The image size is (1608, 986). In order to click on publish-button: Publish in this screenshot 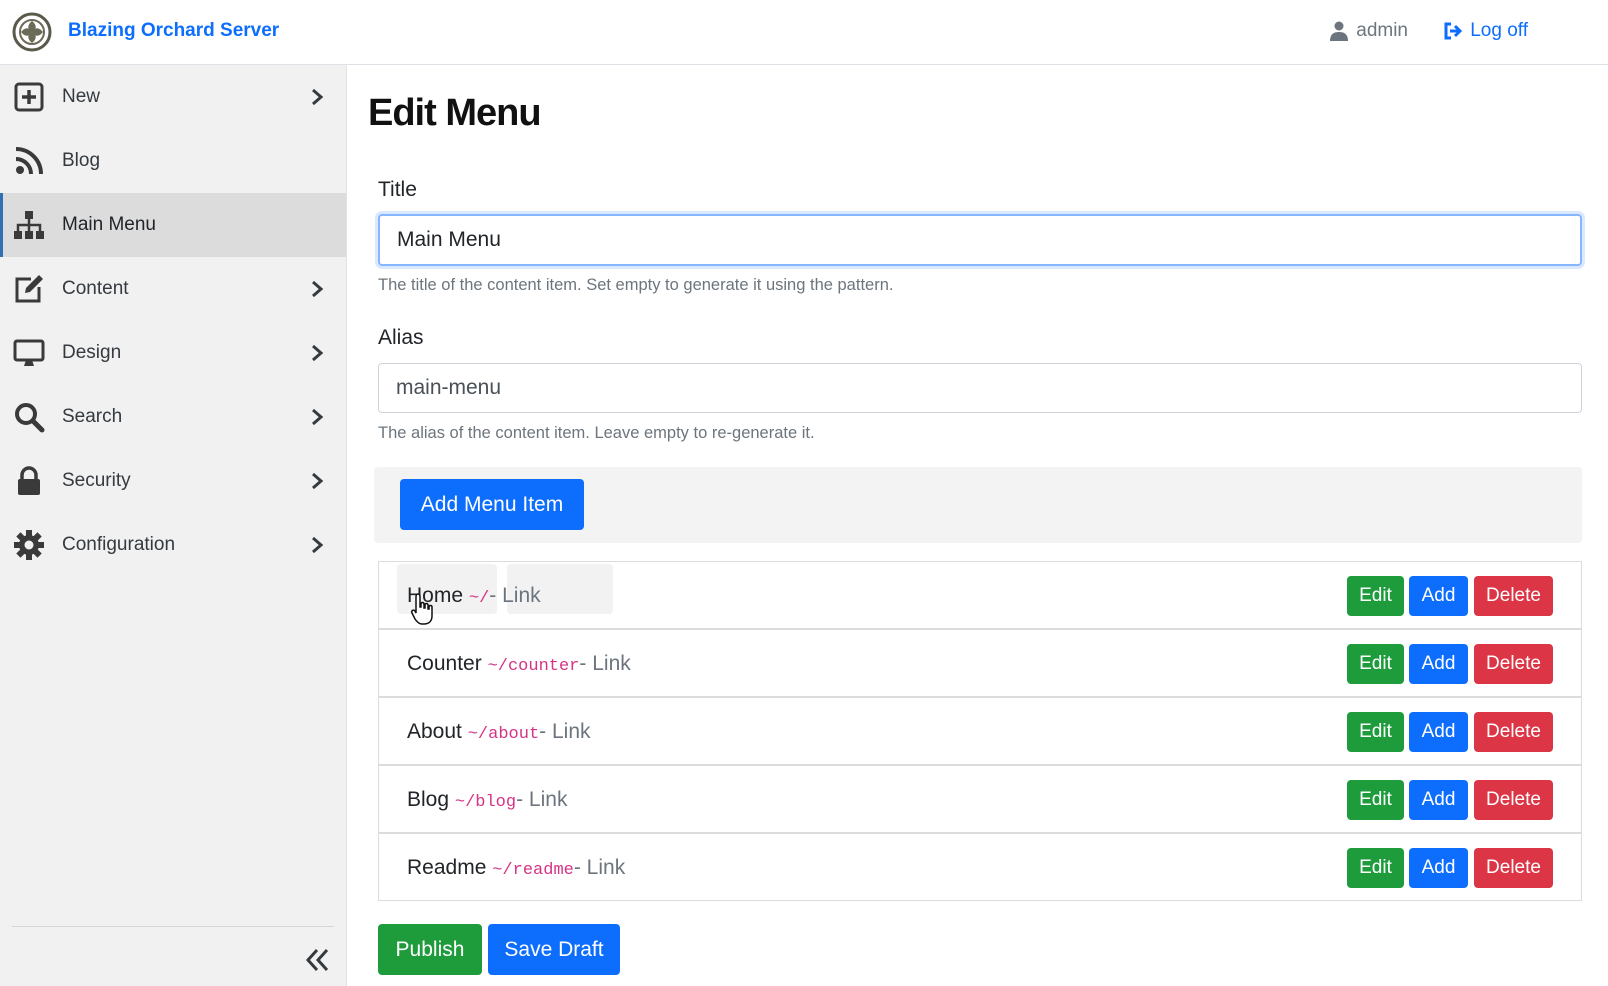, I will do `click(430, 949)`.